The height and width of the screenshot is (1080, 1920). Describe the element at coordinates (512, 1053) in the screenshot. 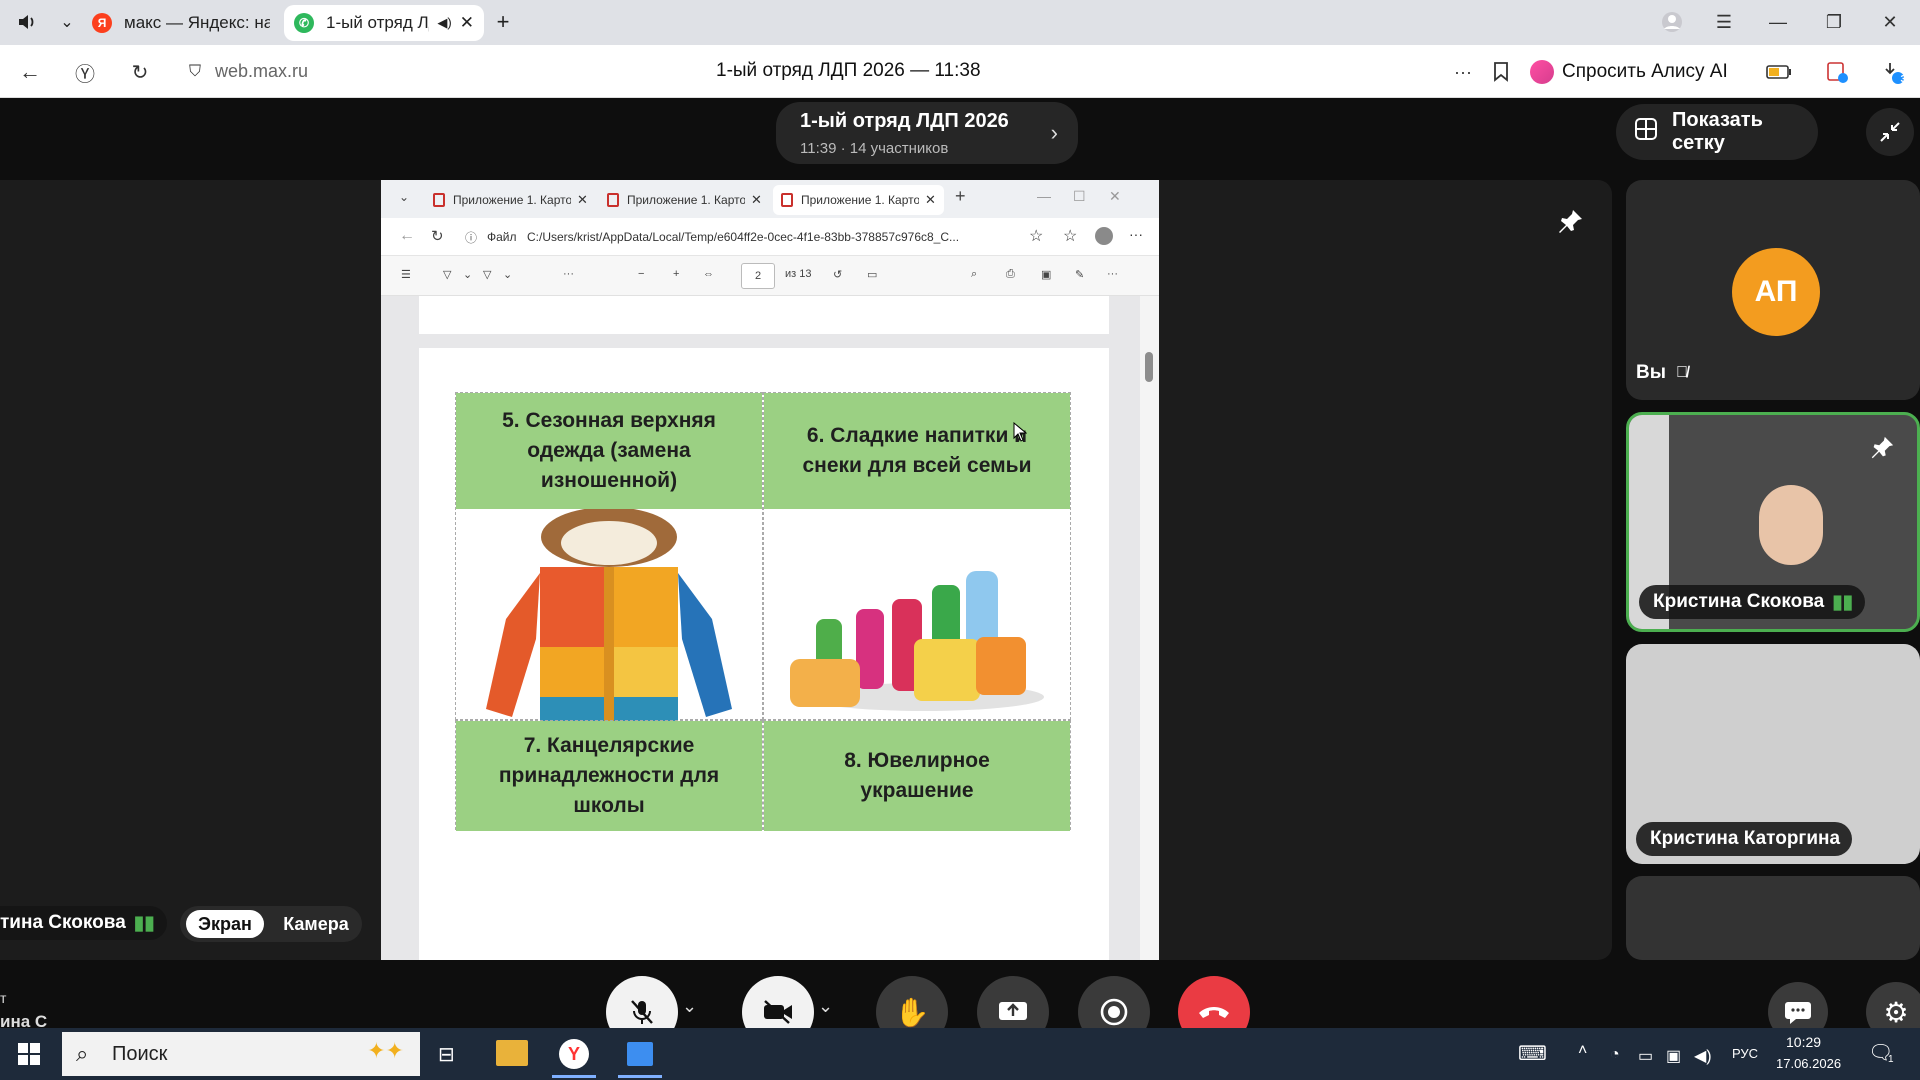

I see `file-explorer-icon` at that location.